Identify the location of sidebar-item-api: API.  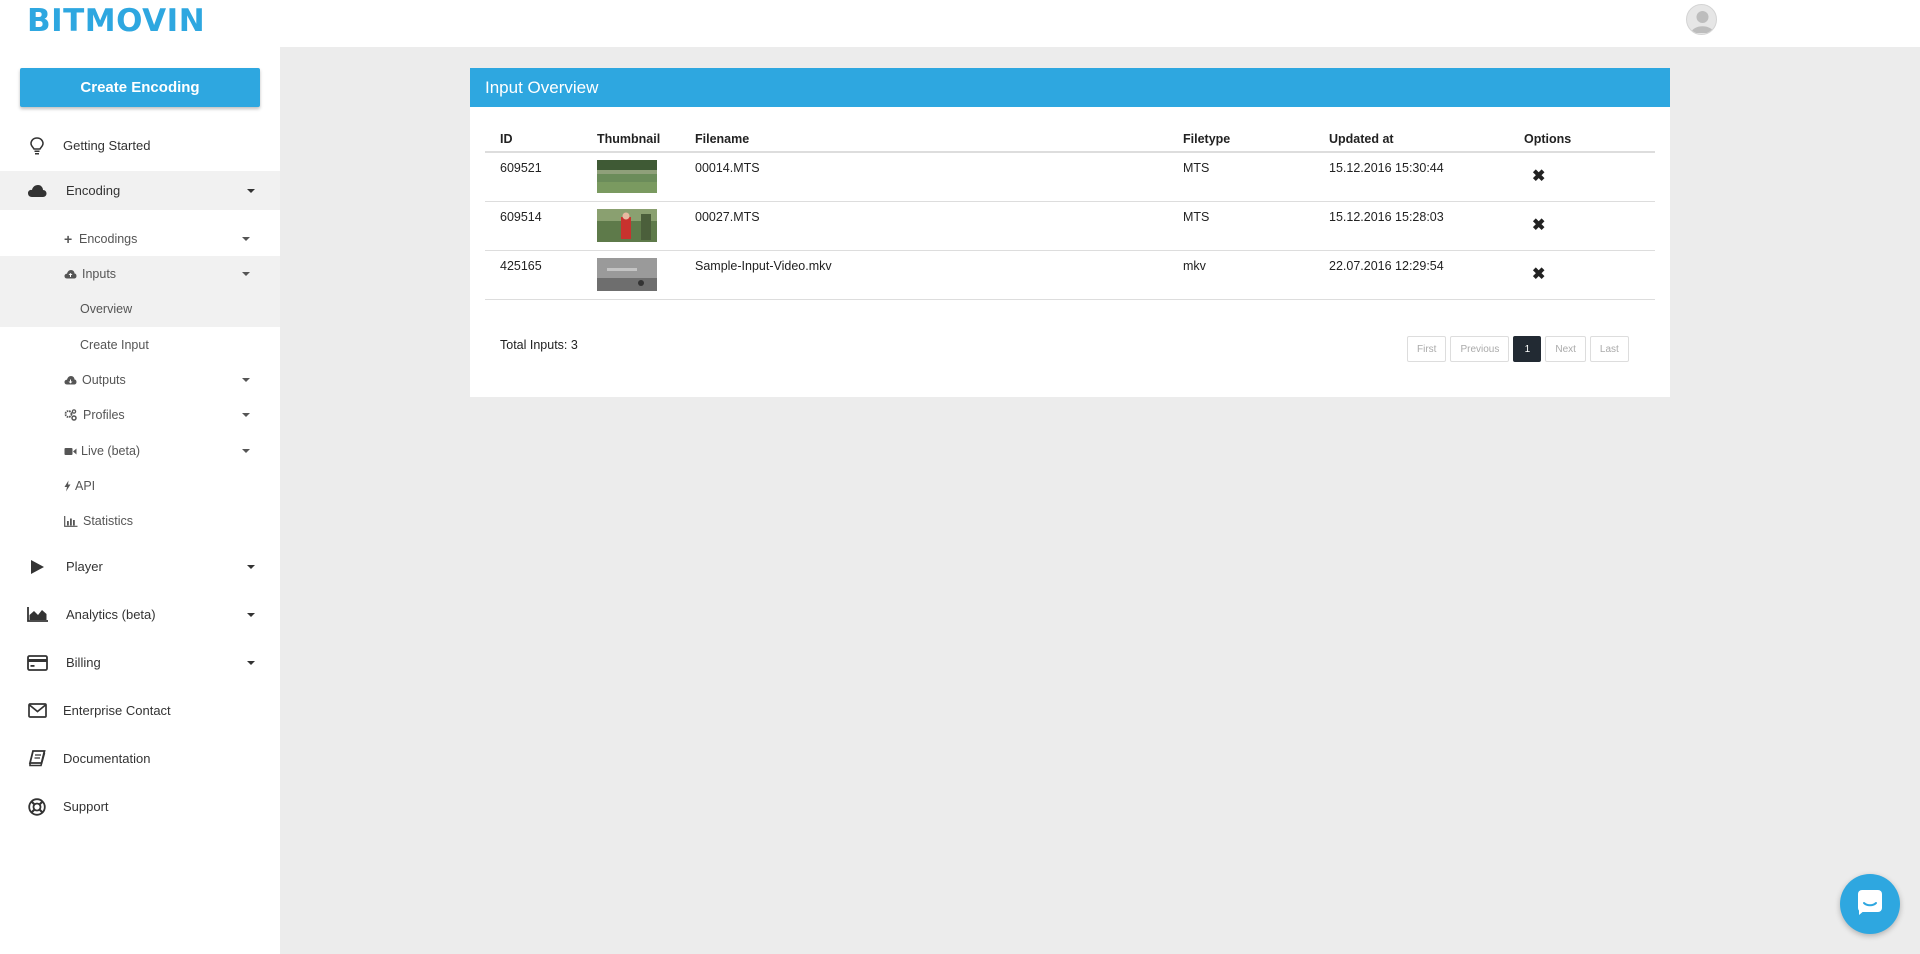
(140, 486).